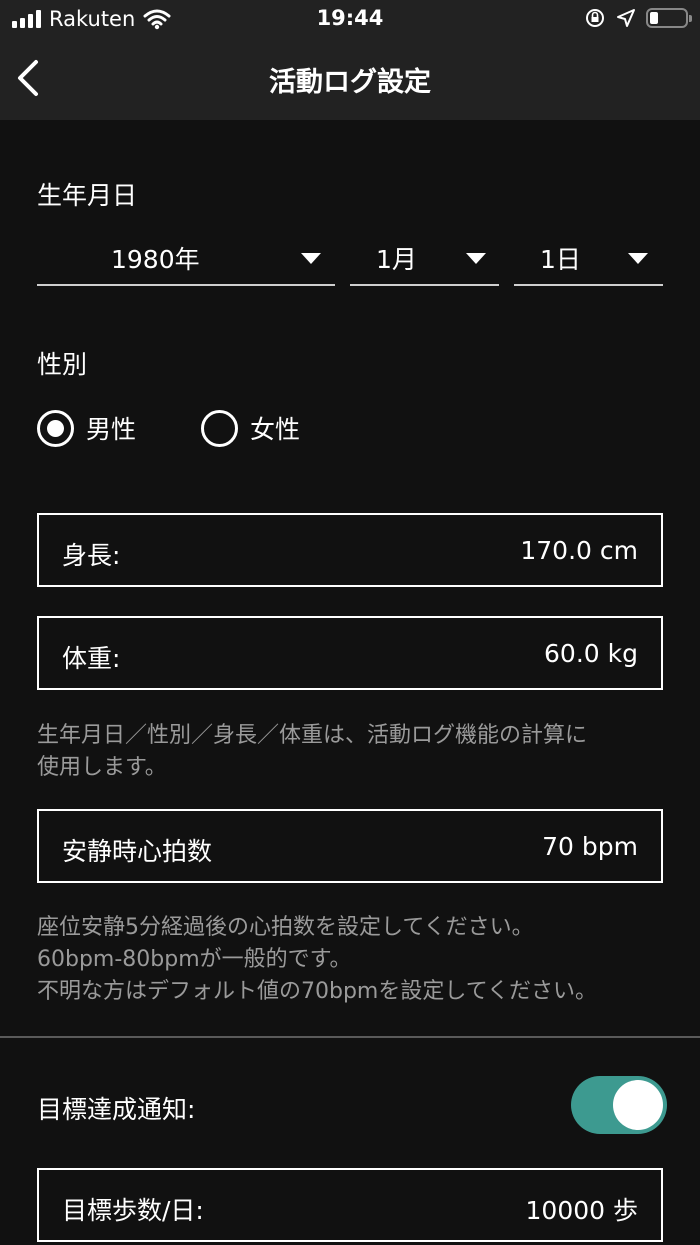 The width and height of the screenshot is (700, 1245). What do you see at coordinates (638, 18) in the screenshot?
I see `status-right` at bounding box center [638, 18].